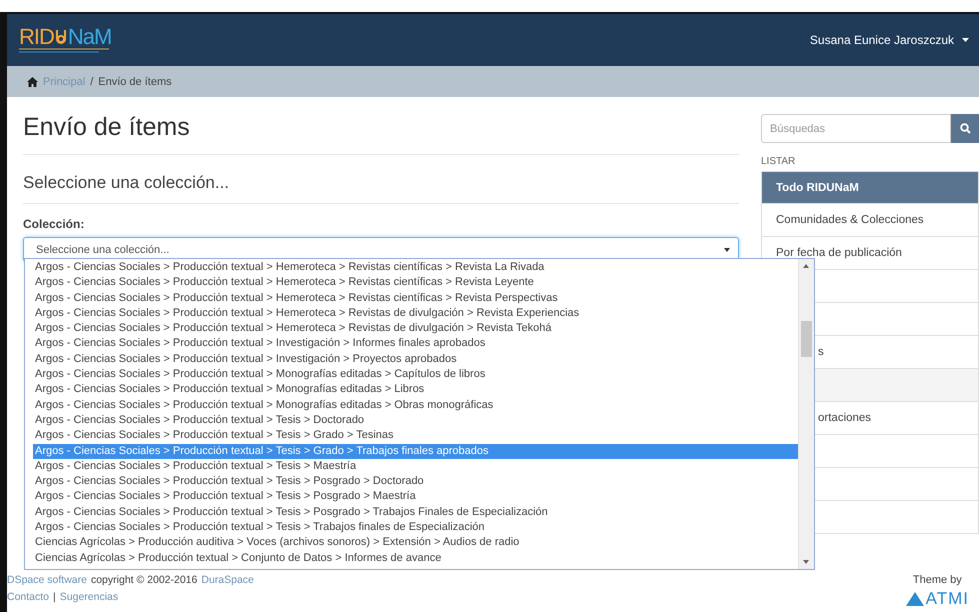  I want to click on theme-credit: Theme by, so click(937, 580).